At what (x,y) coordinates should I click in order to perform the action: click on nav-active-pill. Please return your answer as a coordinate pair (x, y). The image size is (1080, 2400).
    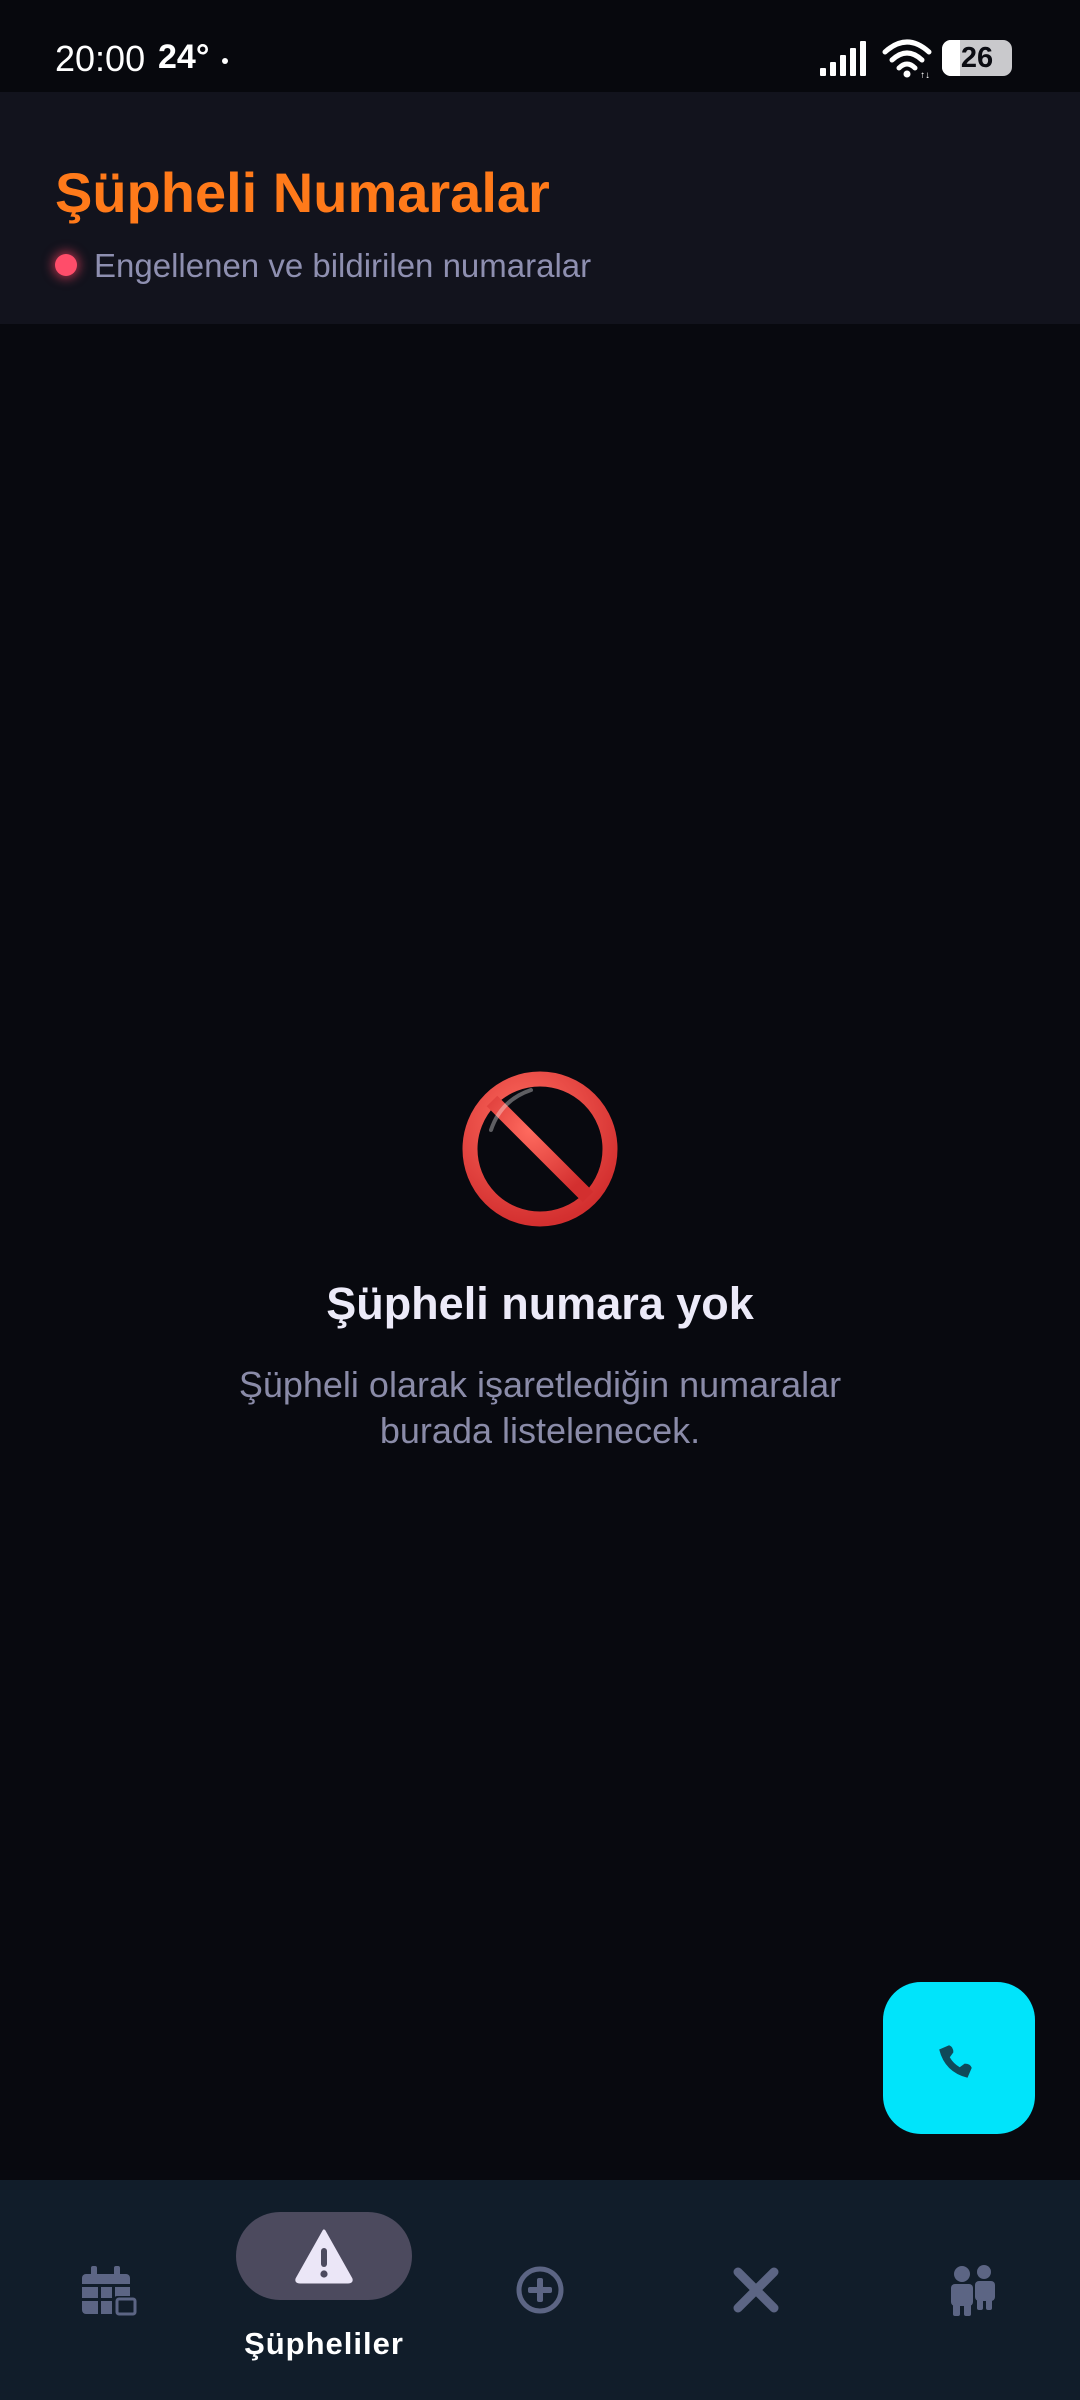
    Looking at the image, I should click on (324, 2256).